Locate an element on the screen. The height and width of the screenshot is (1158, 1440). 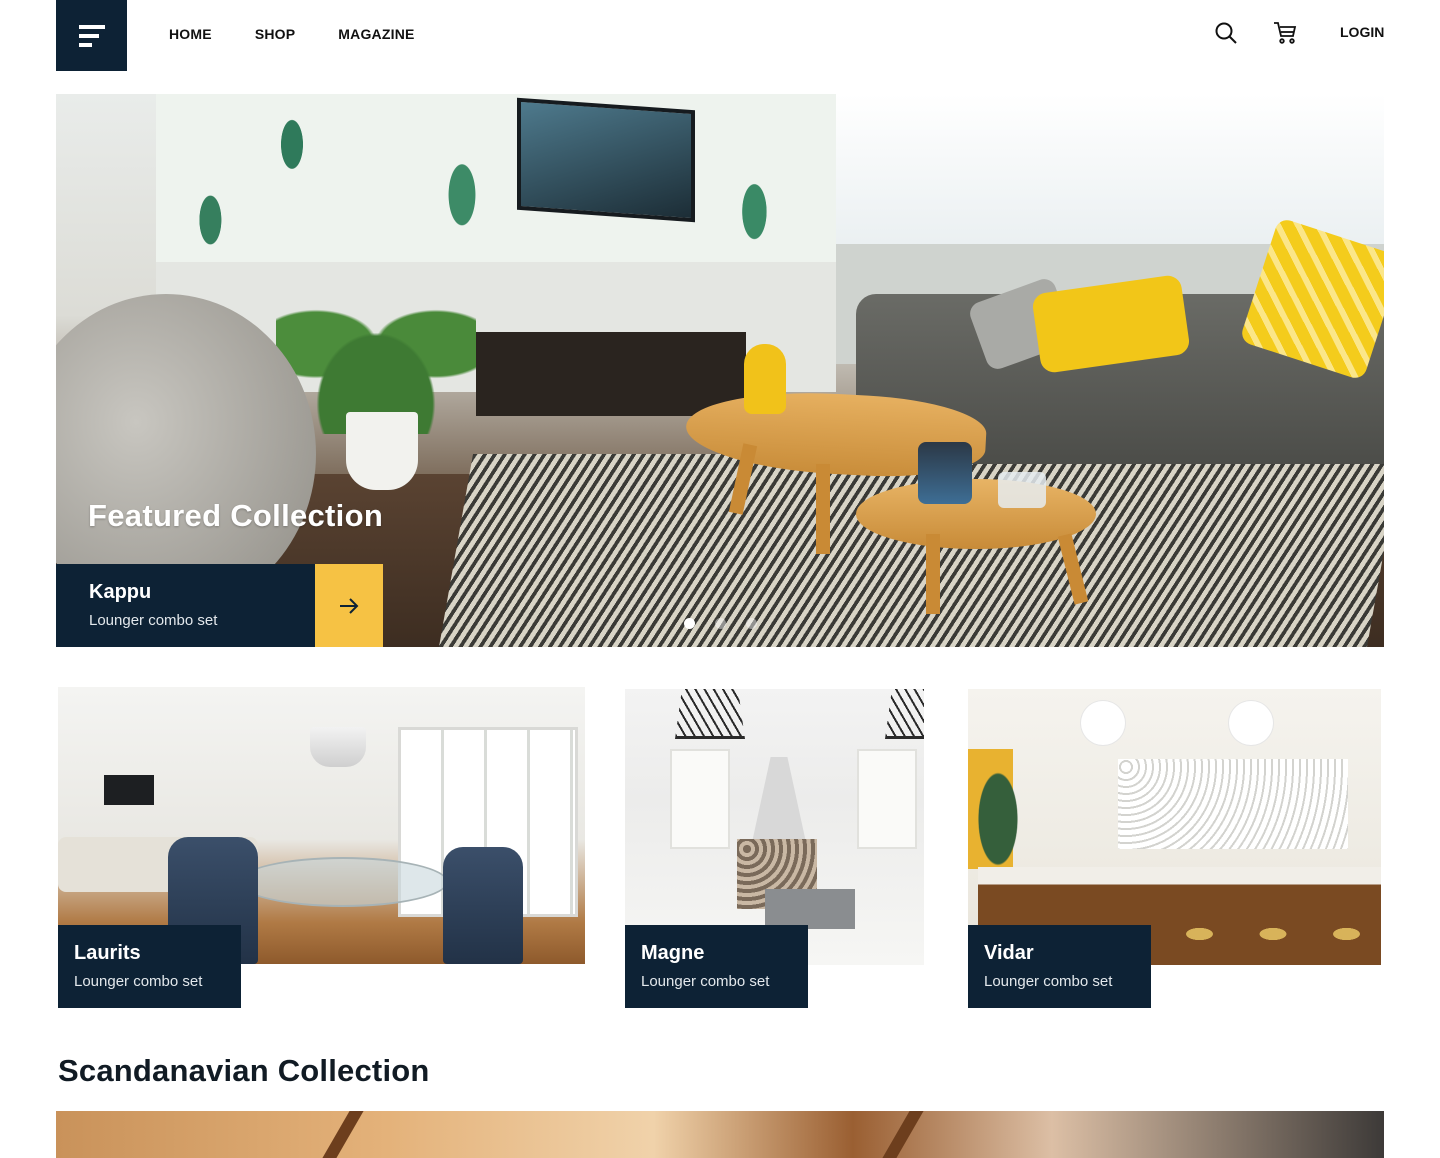
arrow-right-icon is located at coordinates (349, 605).